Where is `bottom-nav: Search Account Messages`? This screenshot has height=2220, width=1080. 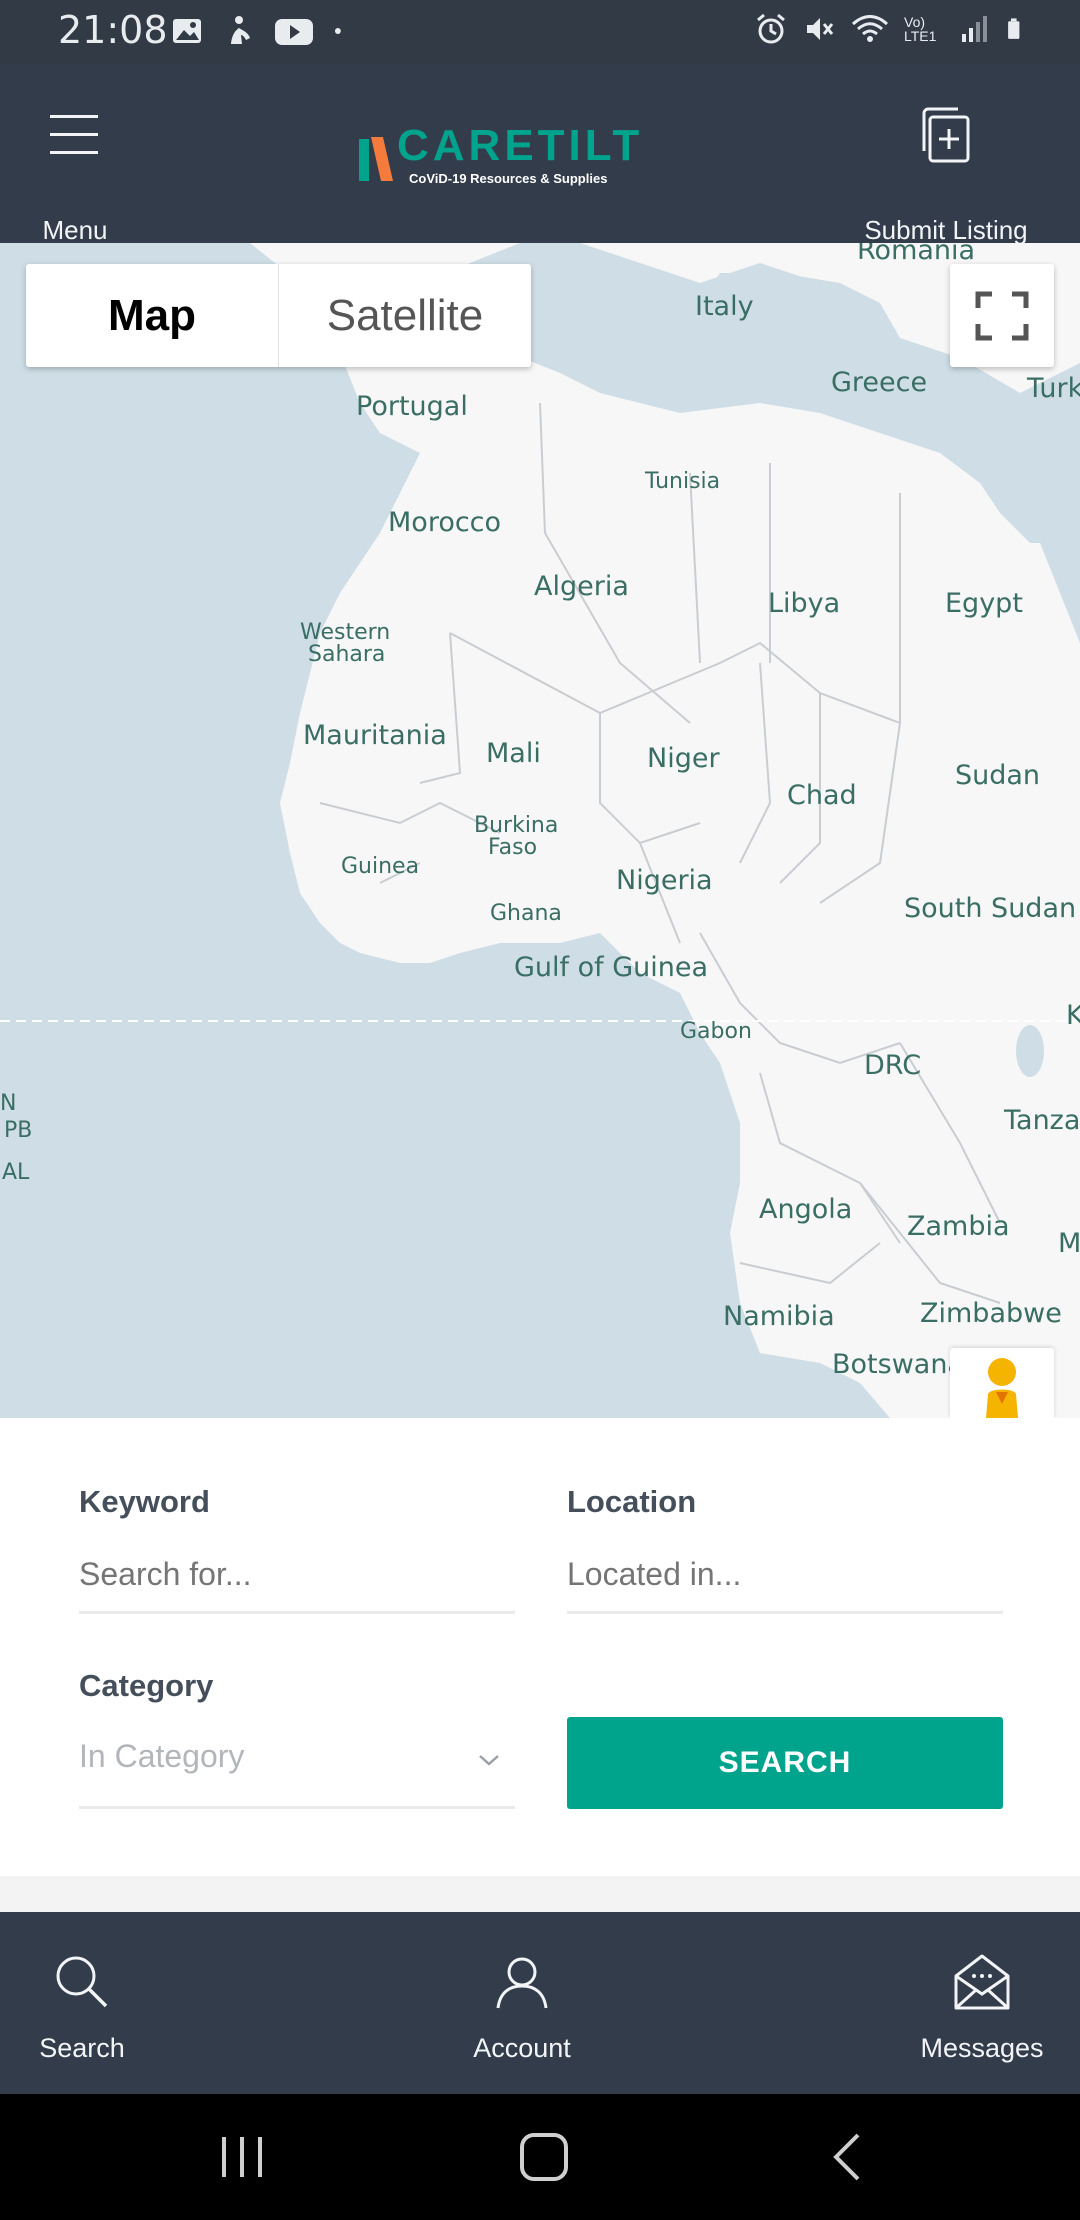 bottom-nav: Search Account Messages is located at coordinates (540, 2003).